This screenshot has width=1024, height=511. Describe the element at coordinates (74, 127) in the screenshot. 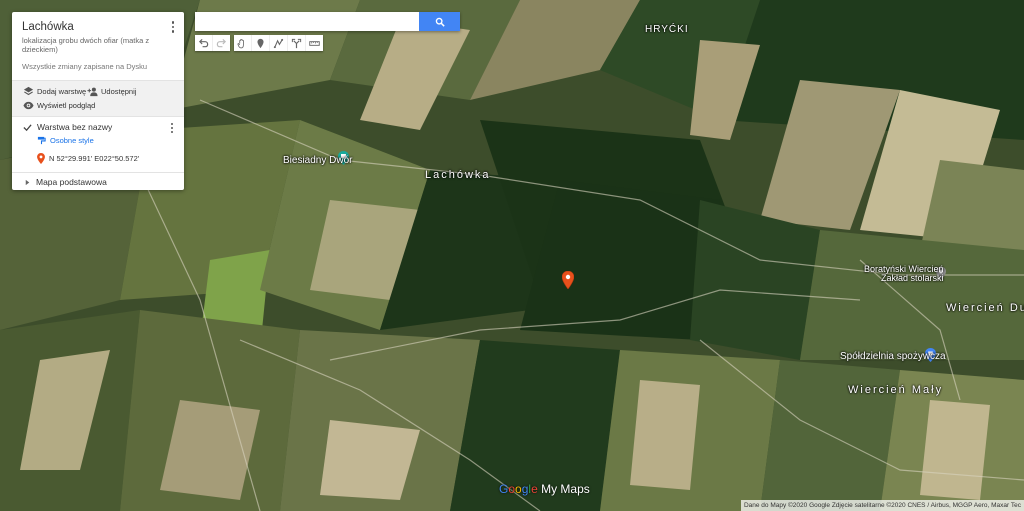

I see `layer-name: Warstwa bez nazwy` at that location.